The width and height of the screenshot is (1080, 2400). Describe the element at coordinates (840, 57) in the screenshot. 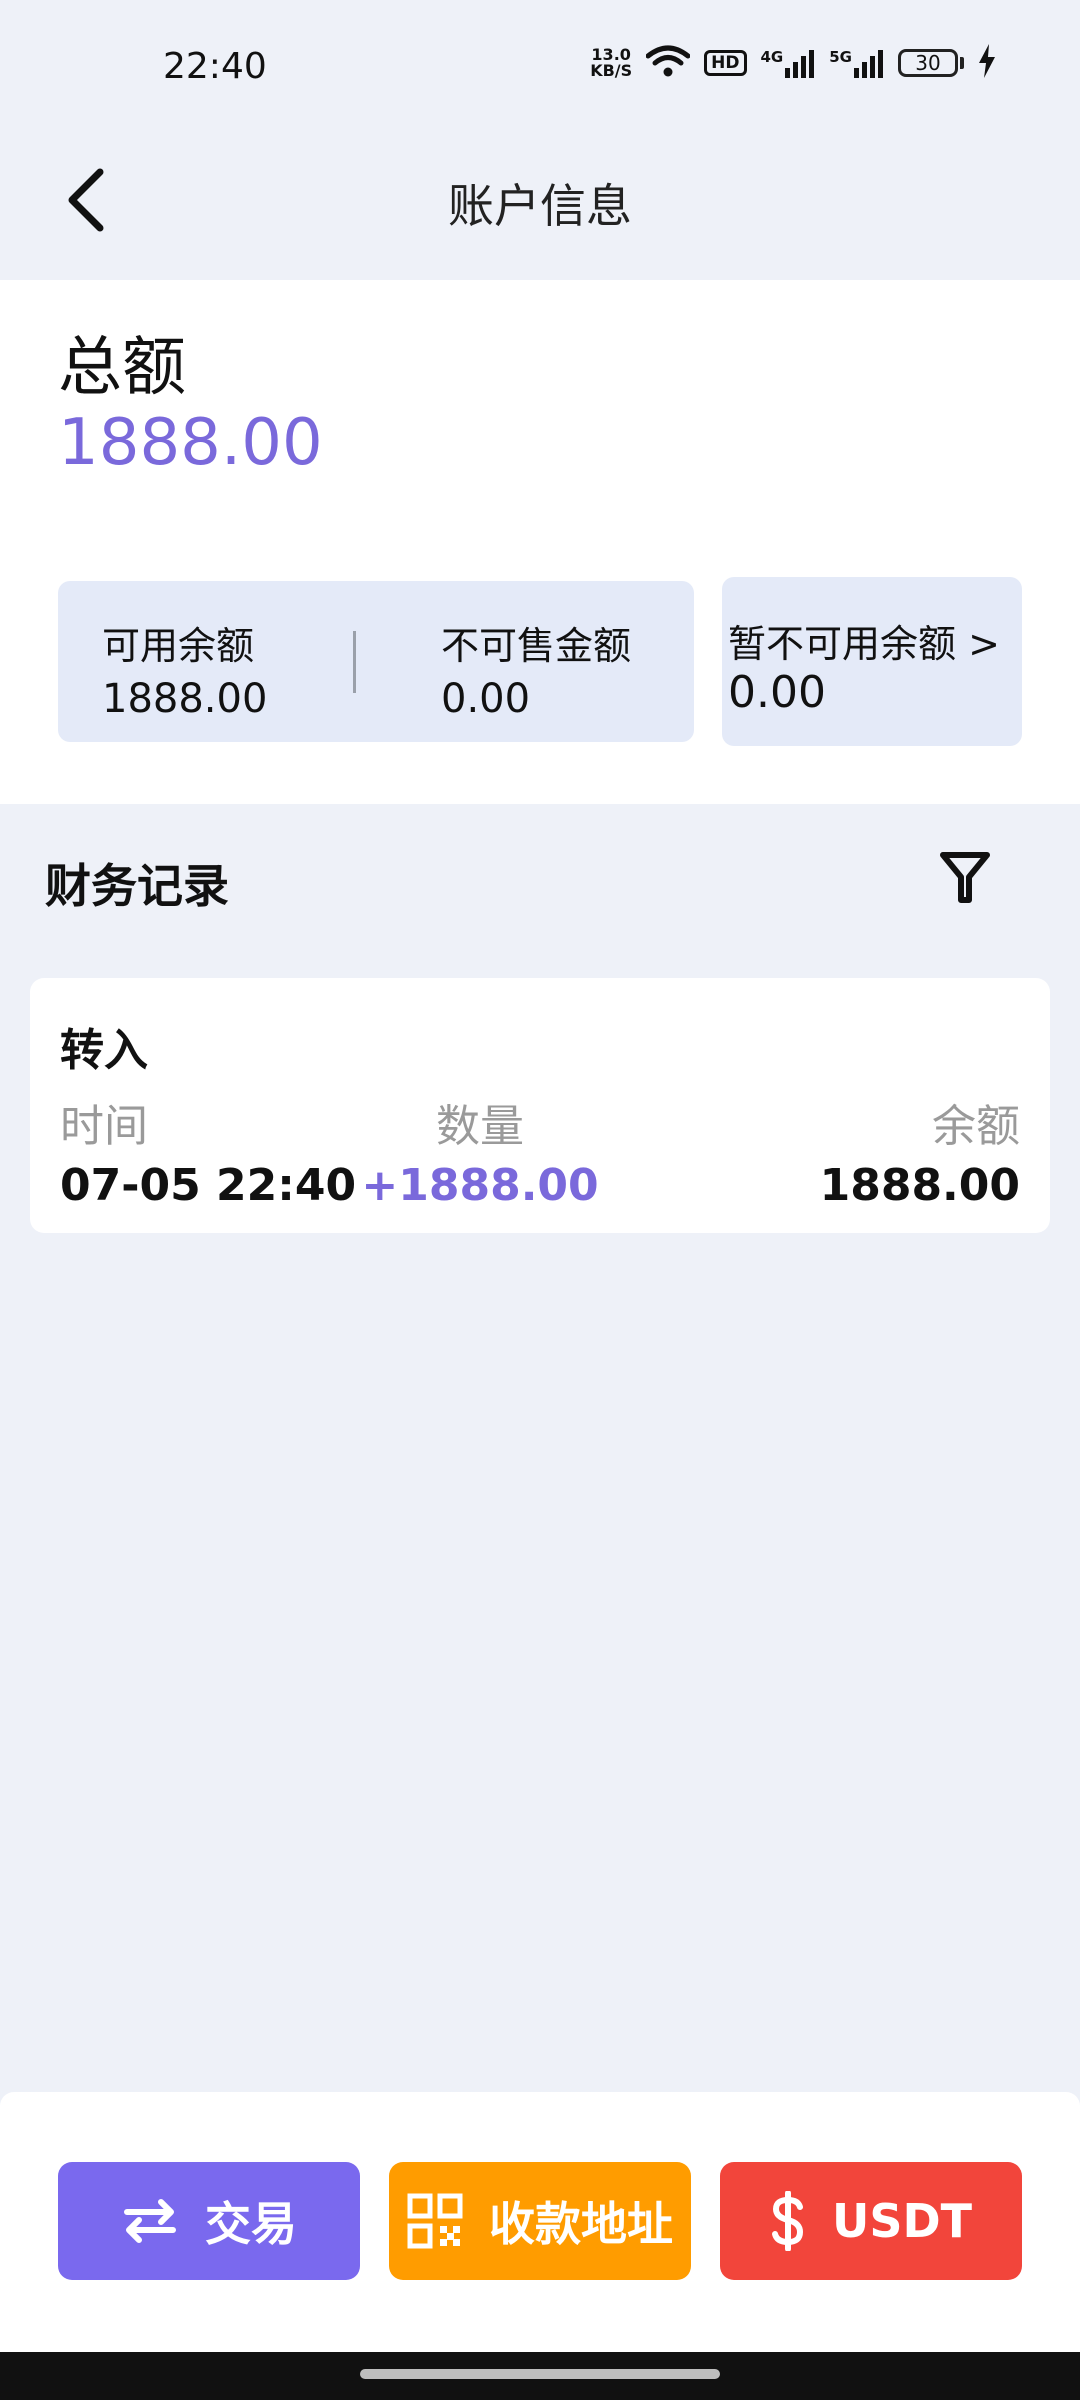

I see `network-5g-label: 5G` at that location.